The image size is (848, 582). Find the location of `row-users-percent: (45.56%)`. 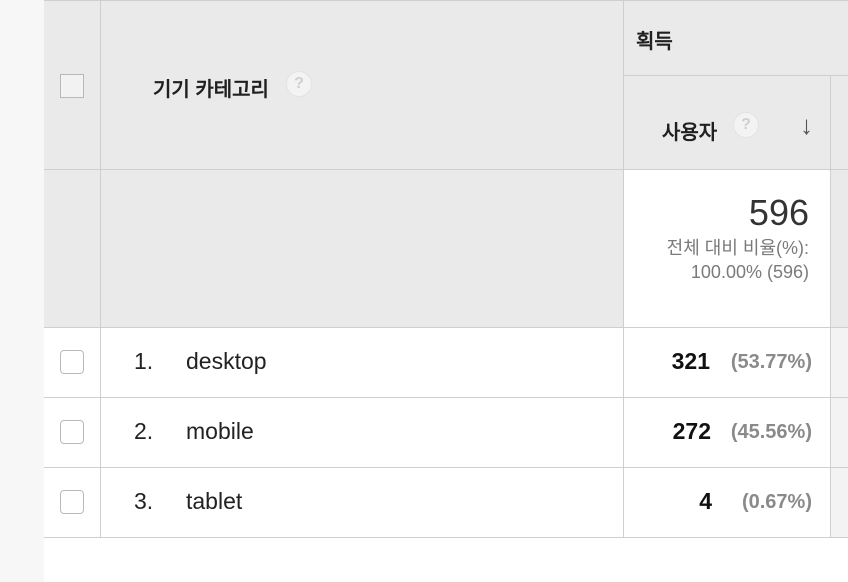

row-users-percent: (45.56%) is located at coordinates (771, 432).